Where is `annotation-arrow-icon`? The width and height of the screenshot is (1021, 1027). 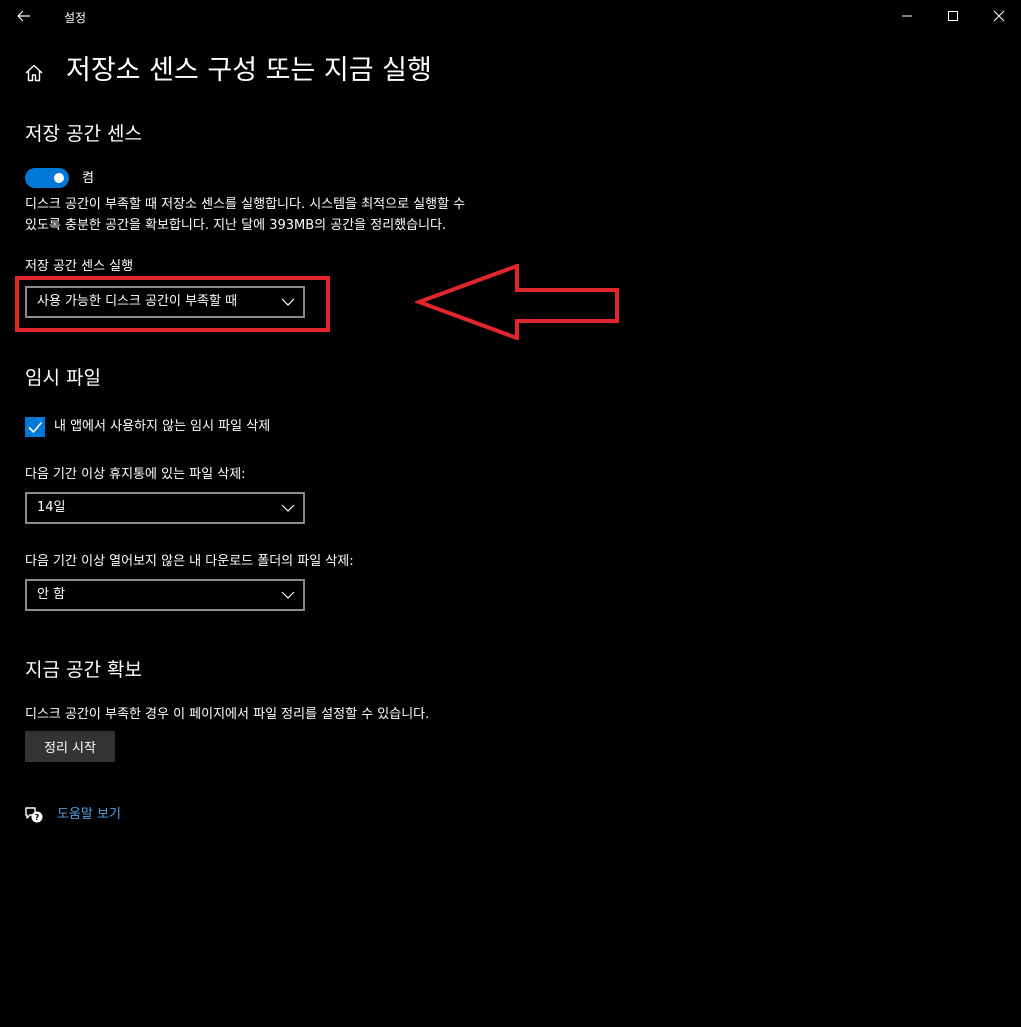
annotation-arrow-icon is located at coordinates (517, 302).